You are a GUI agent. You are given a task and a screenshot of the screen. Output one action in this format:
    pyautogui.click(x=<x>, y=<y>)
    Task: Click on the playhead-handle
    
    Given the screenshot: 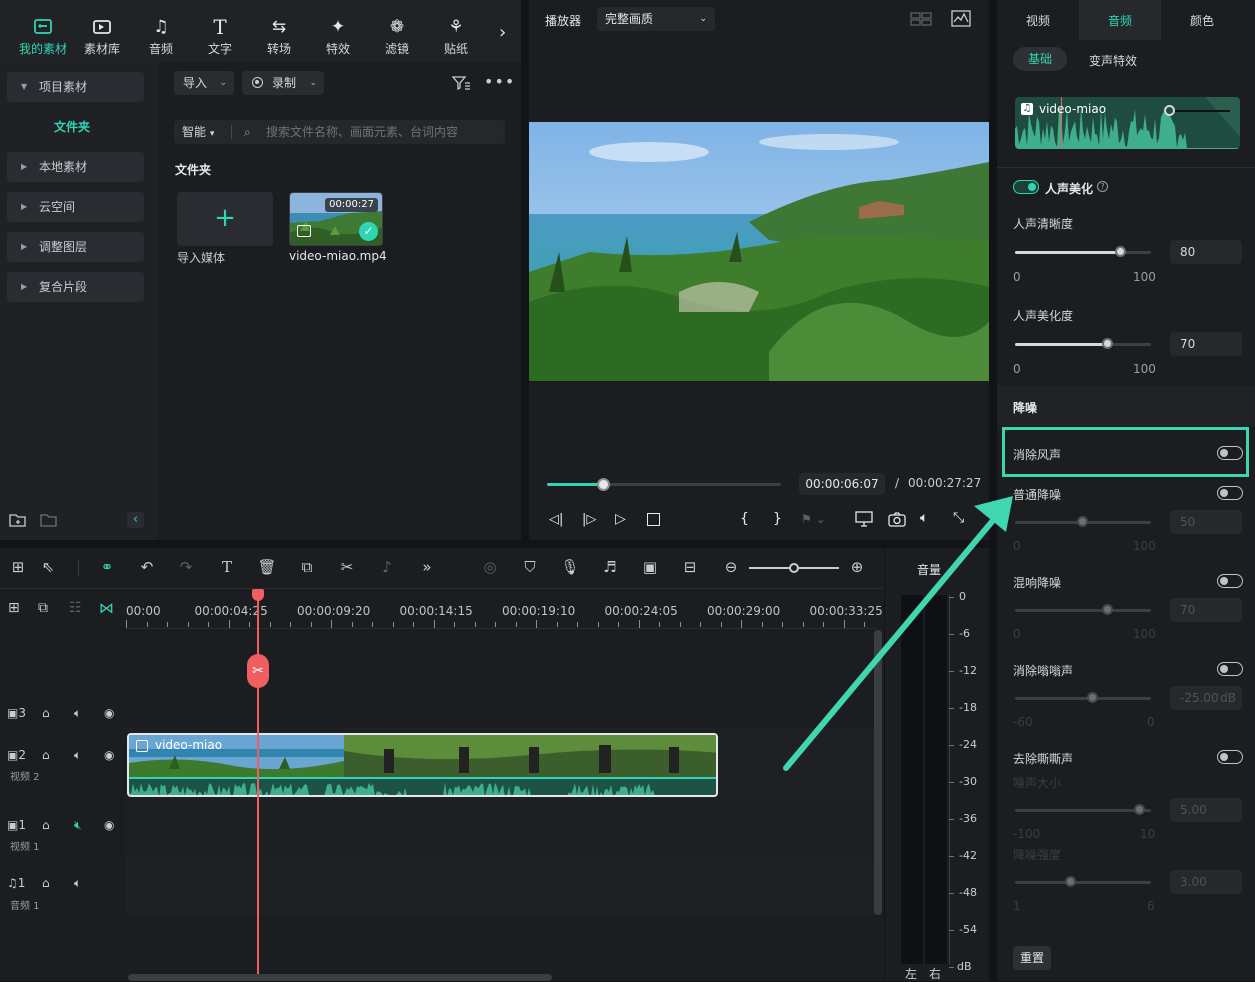 What is the action you would take?
    pyautogui.click(x=258, y=595)
    